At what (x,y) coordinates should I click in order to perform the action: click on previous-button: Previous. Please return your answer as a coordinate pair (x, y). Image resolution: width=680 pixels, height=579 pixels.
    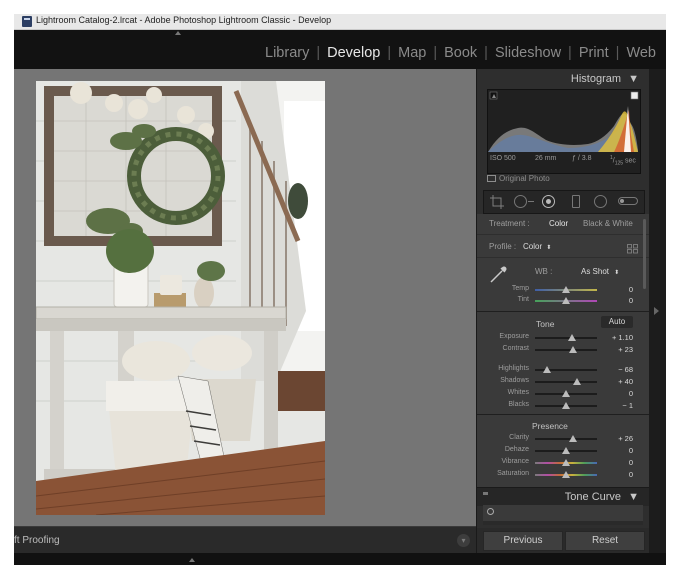
    Looking at the image, I should click on (523, 541).